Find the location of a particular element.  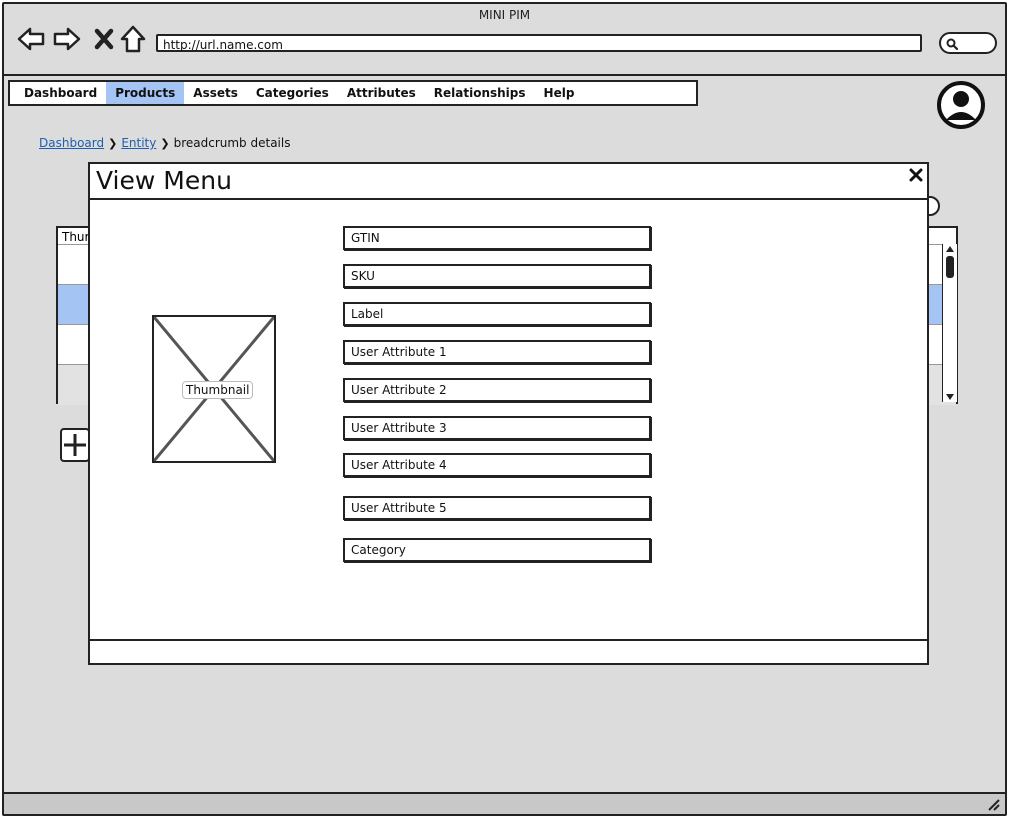

thumbnail-placeholder: Thumbnail is located at coordinates (214, 389).